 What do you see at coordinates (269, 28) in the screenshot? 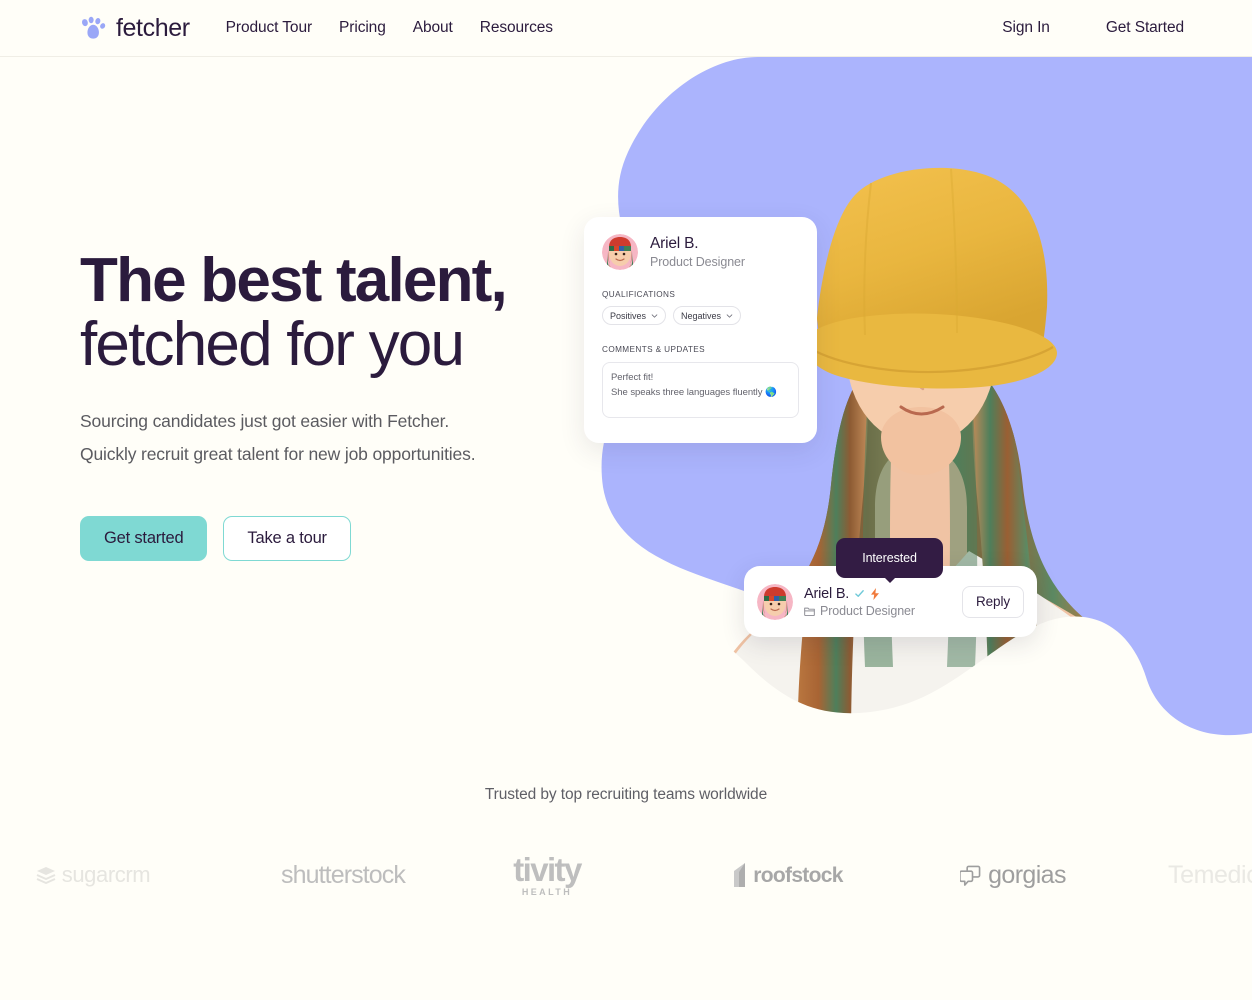
I see `nav-item-product-tour: Product Tour` at bounding box center [269, 28].